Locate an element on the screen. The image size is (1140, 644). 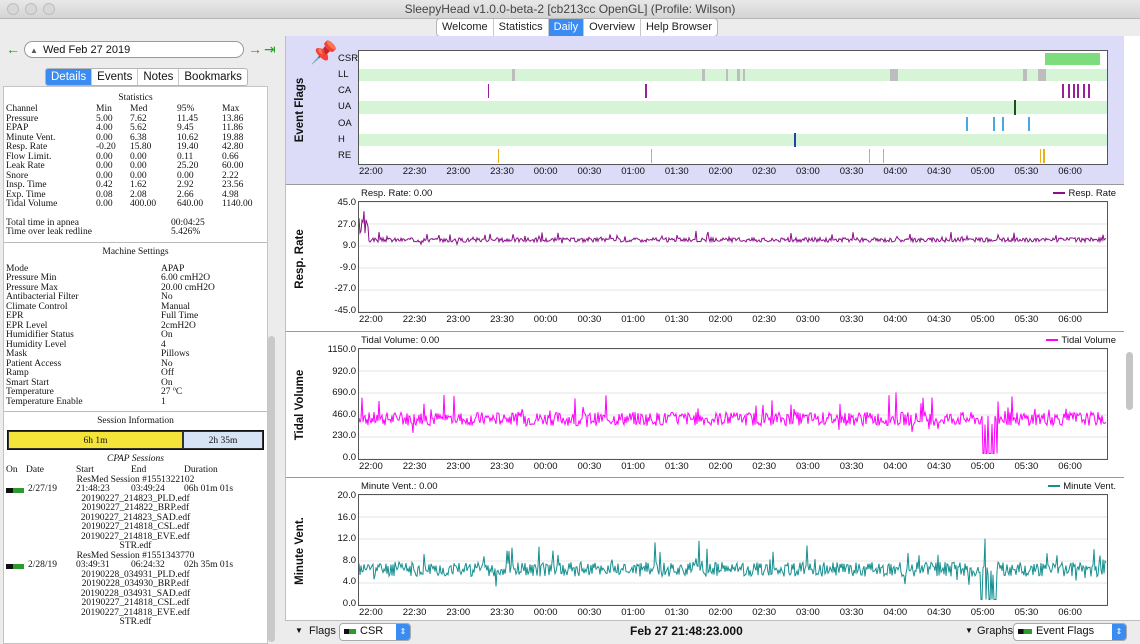
last-day-arrow-icon: ⇥ is located at coordinates (270, 49).